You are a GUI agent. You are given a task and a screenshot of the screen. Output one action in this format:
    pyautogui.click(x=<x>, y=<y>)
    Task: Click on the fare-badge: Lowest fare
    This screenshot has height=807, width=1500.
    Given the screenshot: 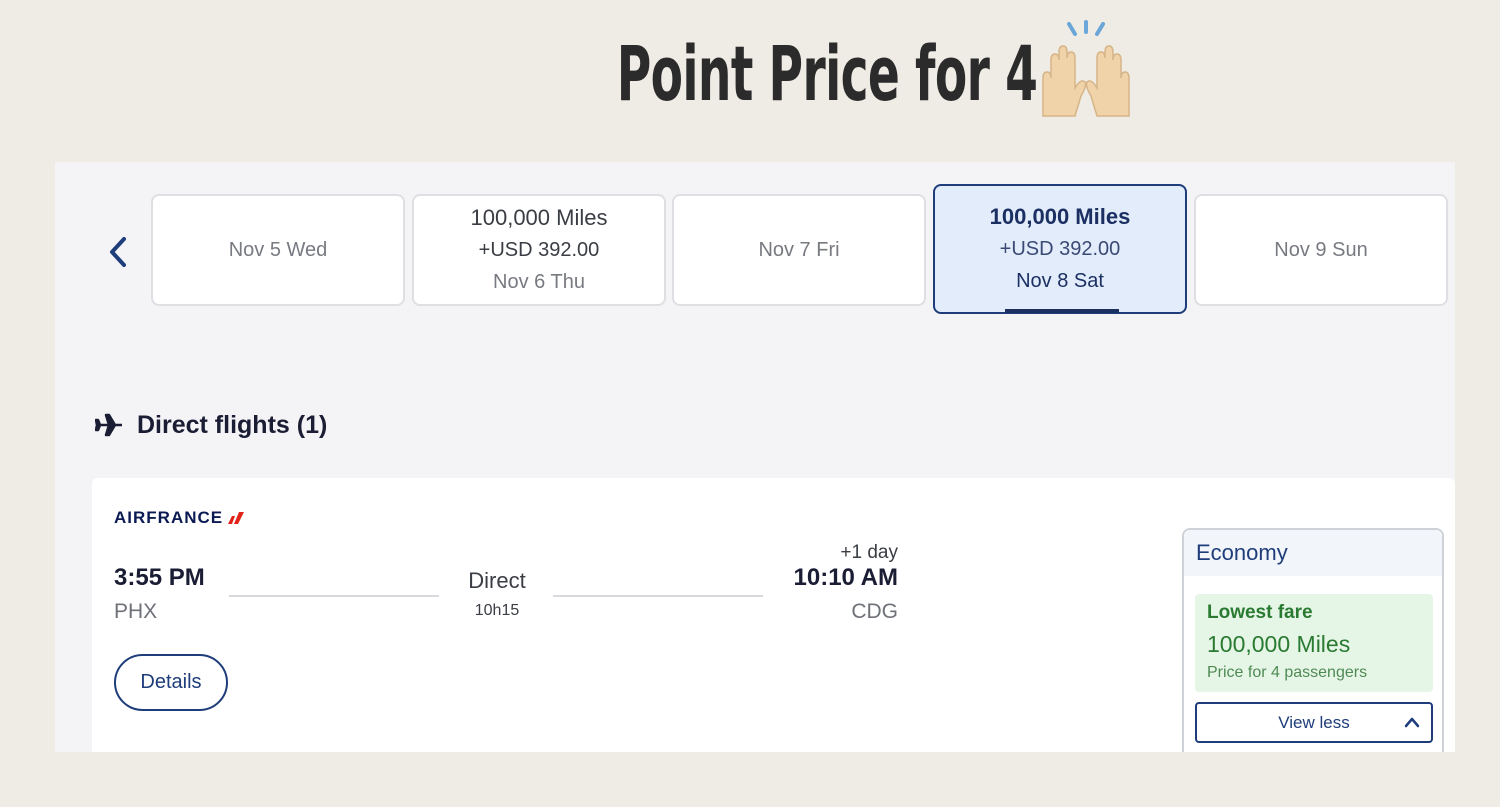 What is the action you would take?
    pyautogui.click(x=1260, y=612)
    